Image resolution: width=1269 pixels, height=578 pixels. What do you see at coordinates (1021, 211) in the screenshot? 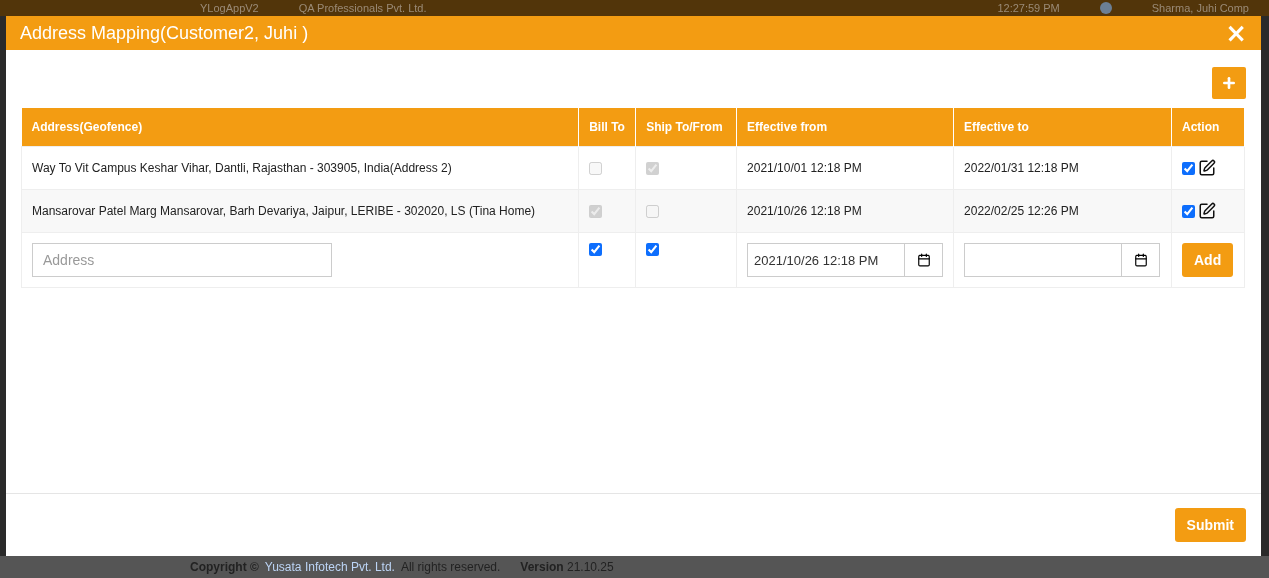
I see `date-text: 2022/02/25 12:26 PM` at bounding box center [1021, 211].